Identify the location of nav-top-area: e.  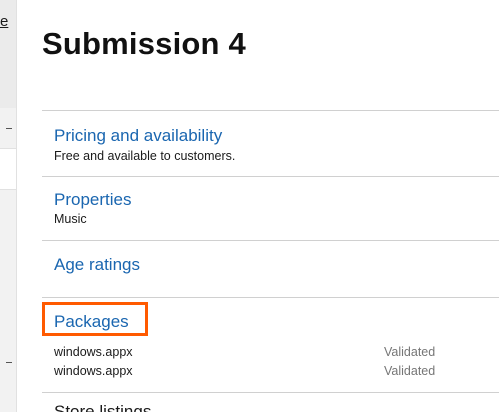
(8, 54).